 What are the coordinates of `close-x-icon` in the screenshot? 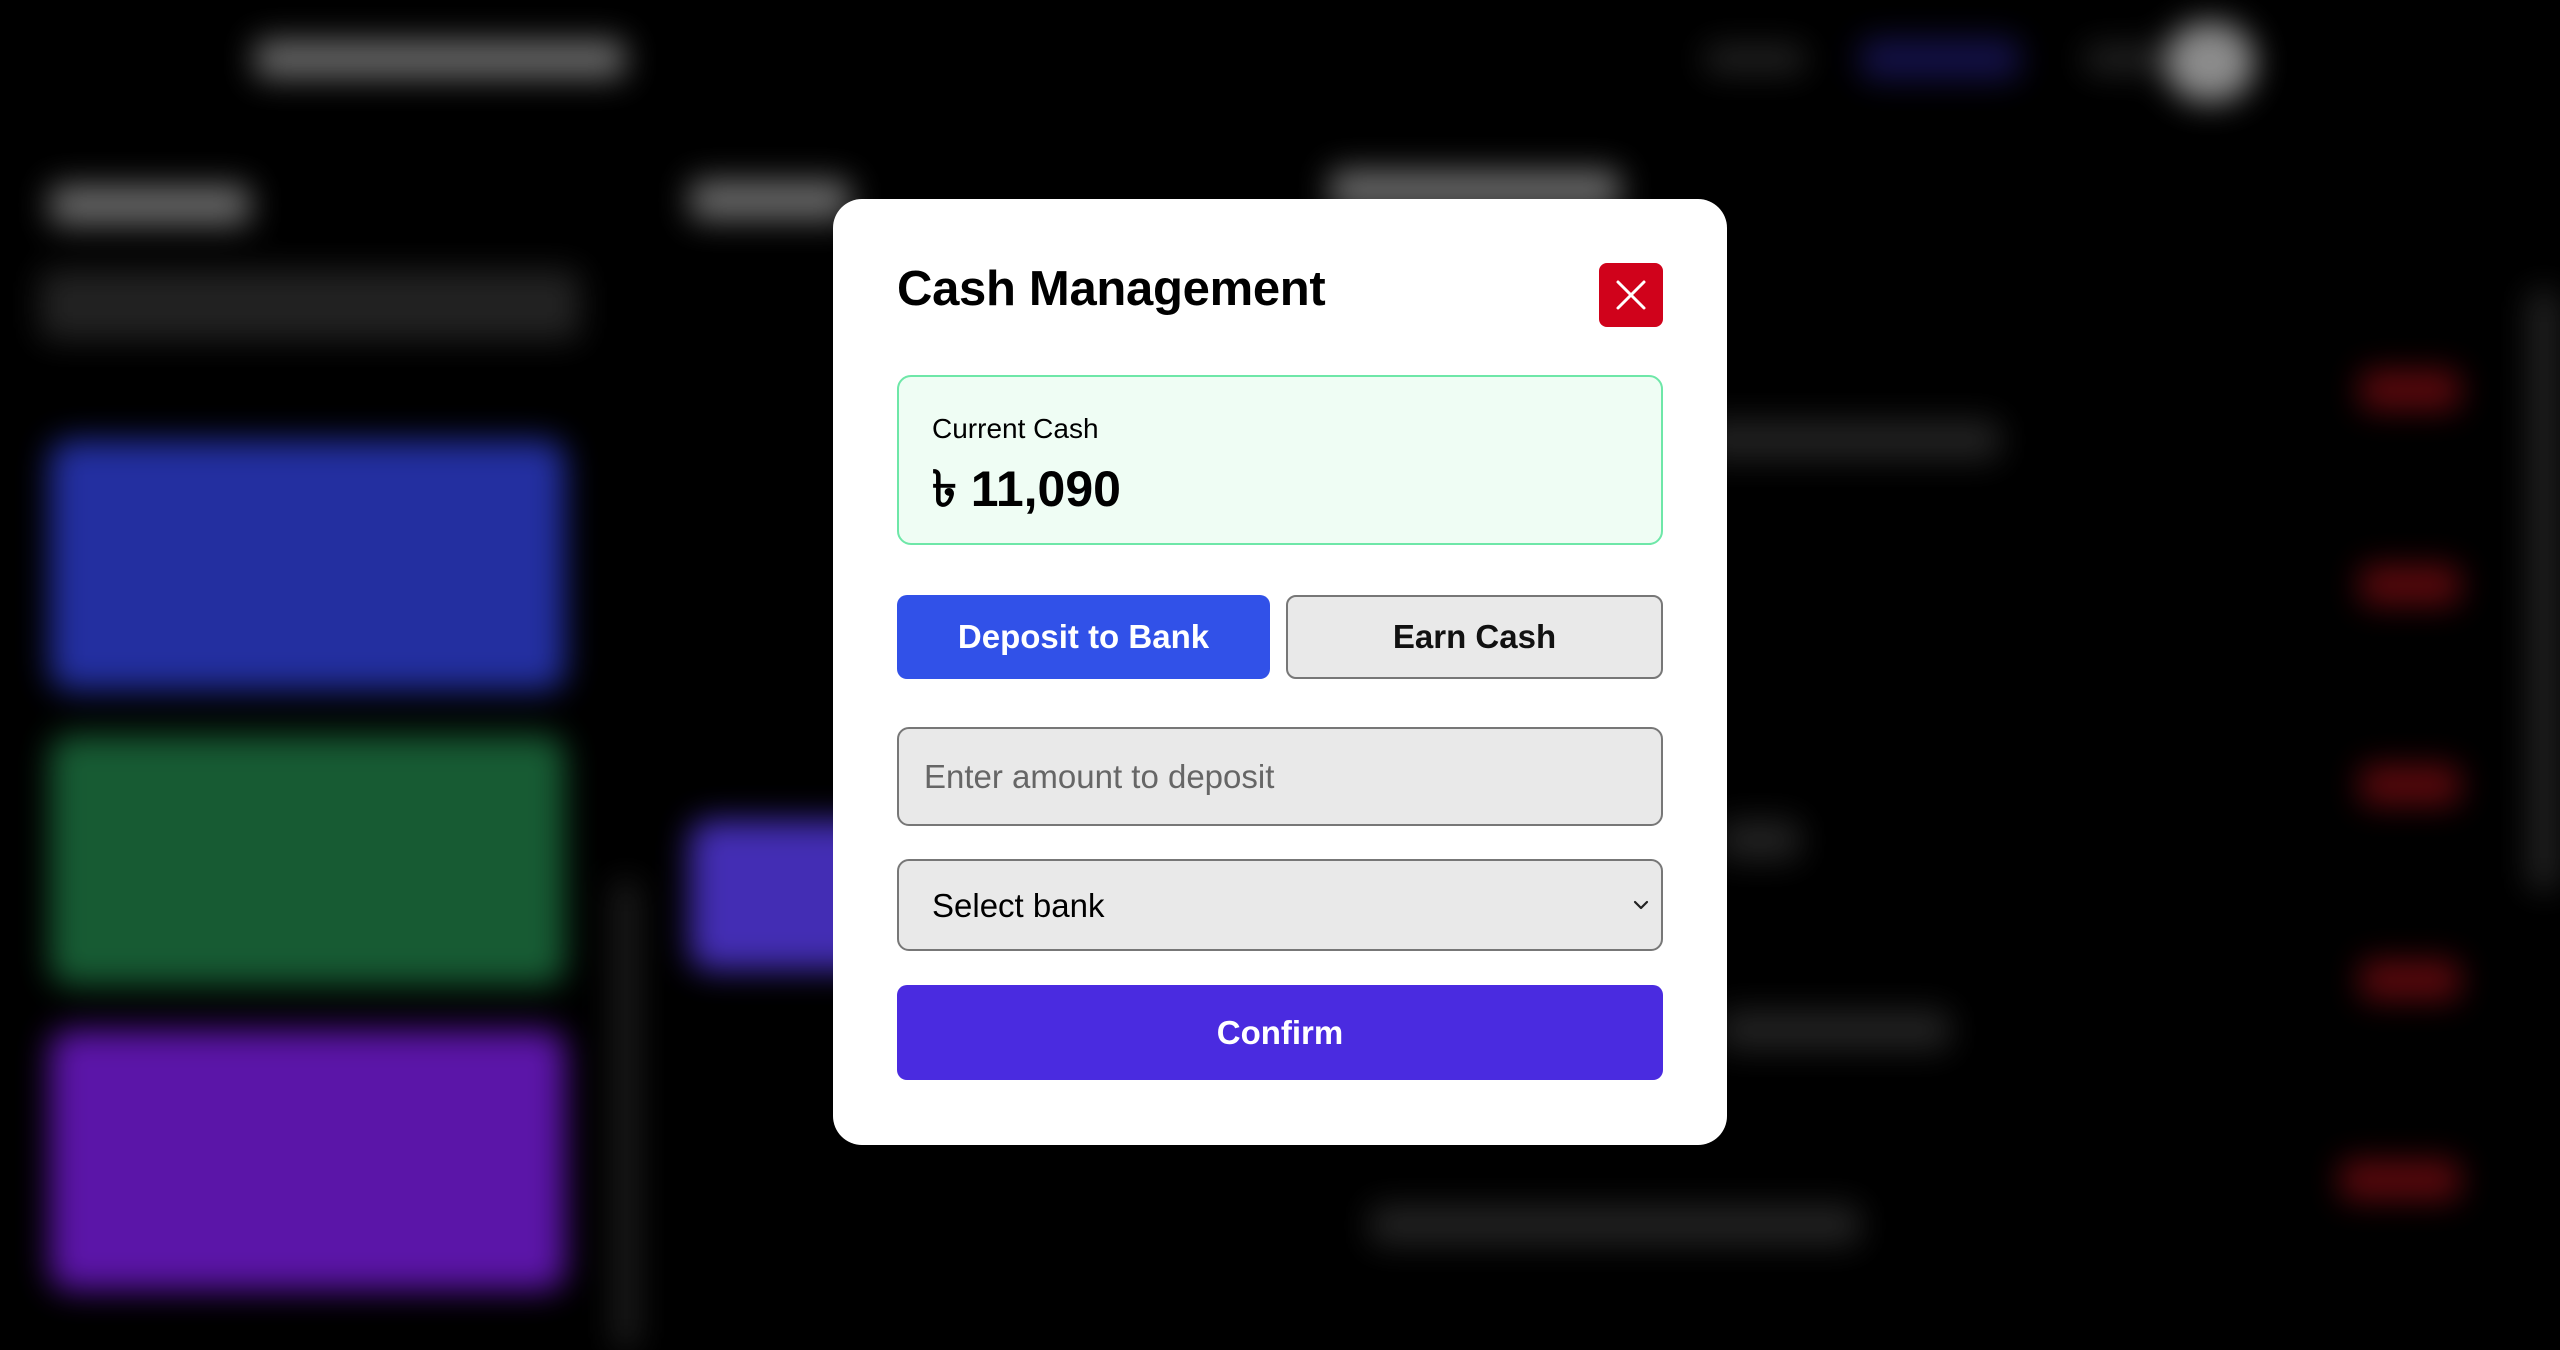 It's located at (1631, 295).